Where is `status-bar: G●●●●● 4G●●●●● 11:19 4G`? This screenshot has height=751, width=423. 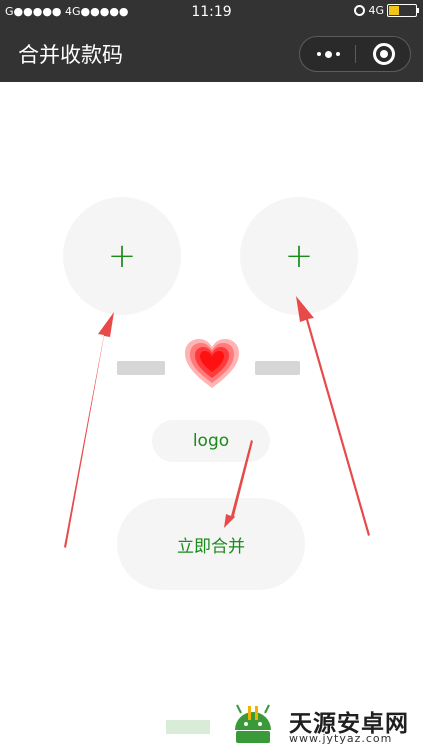
status-bar: G●●●●● 4G●●●●● 11:19 4G is located at coordinates (211, 12).